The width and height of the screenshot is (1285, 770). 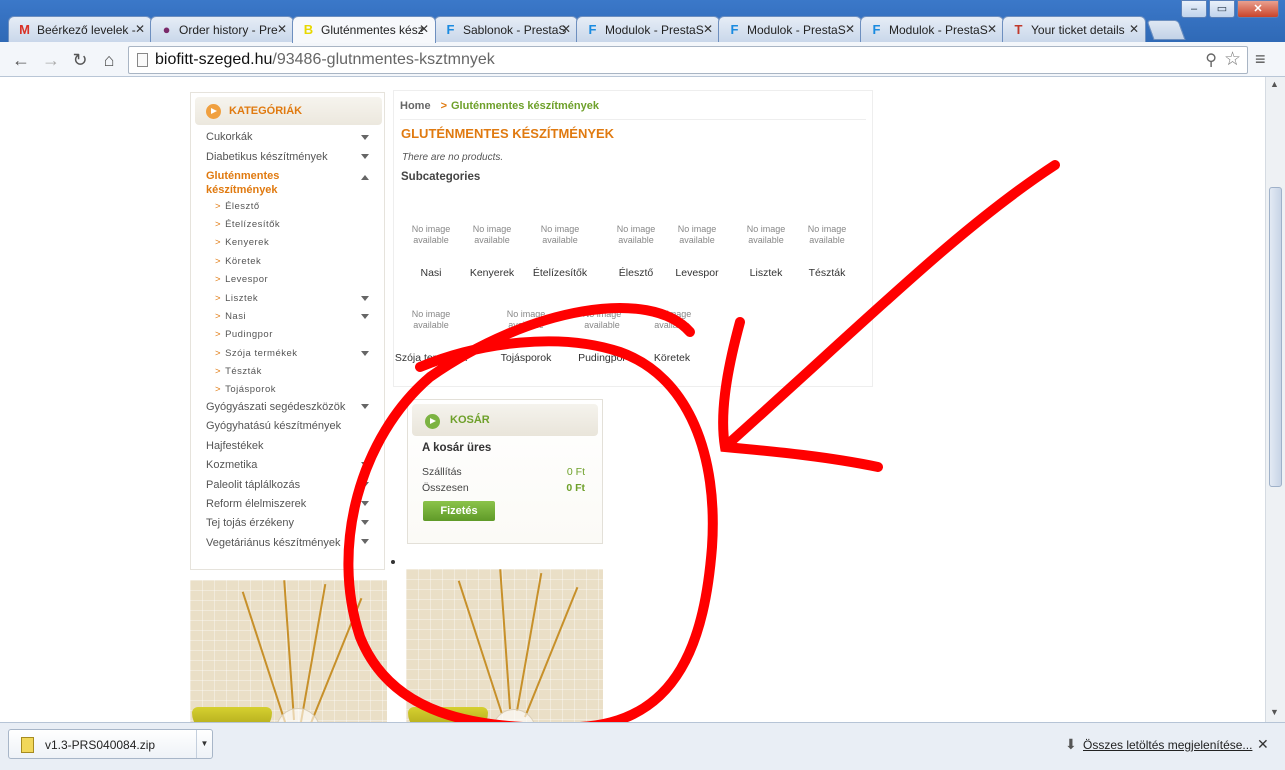 What do you see at coordinates (110, 744) in the screenshot?
I see `download-item: v1.3-PRS040084.zip ▼` at bounding box center [110, 744].